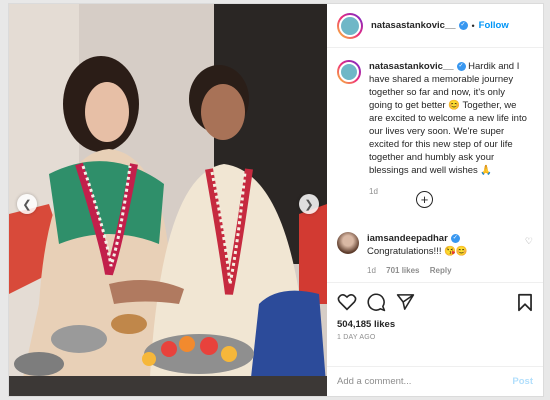 The width and height of the screenshot is (550, 400). What do you see at coordinates (529, 256) in the screenshot?
I see `heart-icon: ♡` at bounding box center [529, 256].